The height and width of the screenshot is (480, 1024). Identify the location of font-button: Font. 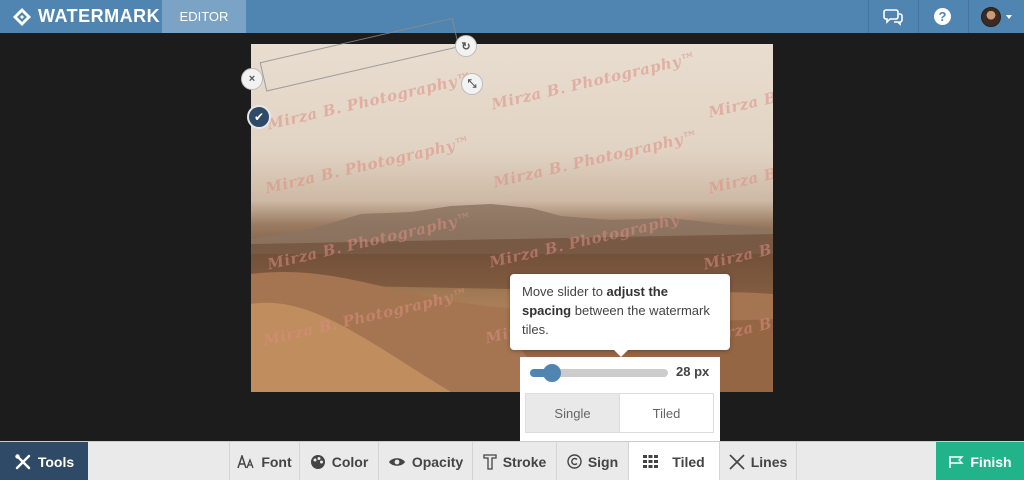
(264, 461).